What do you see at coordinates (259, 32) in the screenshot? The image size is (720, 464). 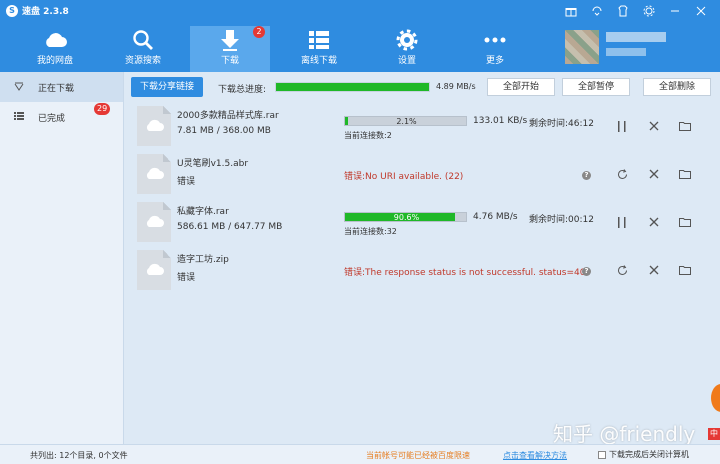 I see `nav-download-badge: 2` at bounding box center [259, 32].